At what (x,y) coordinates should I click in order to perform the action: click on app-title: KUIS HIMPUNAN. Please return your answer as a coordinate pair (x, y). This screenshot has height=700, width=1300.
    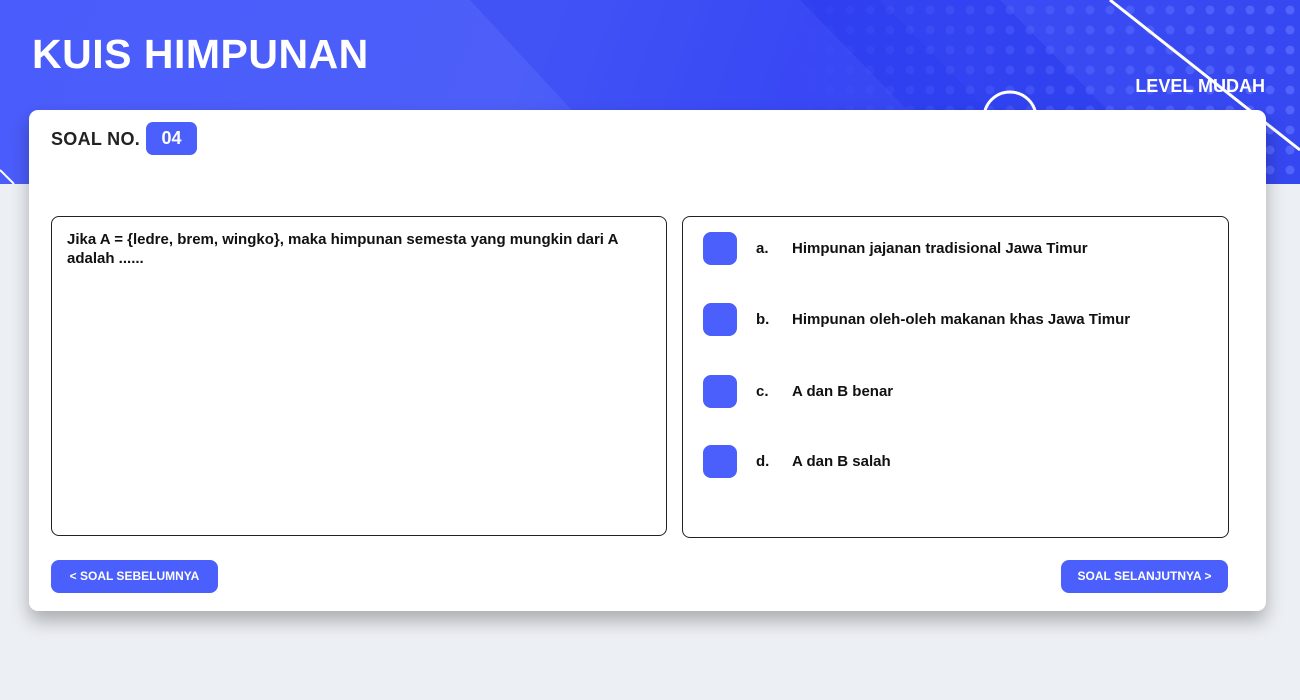
    Looking at the image, I should click on (200, 54).